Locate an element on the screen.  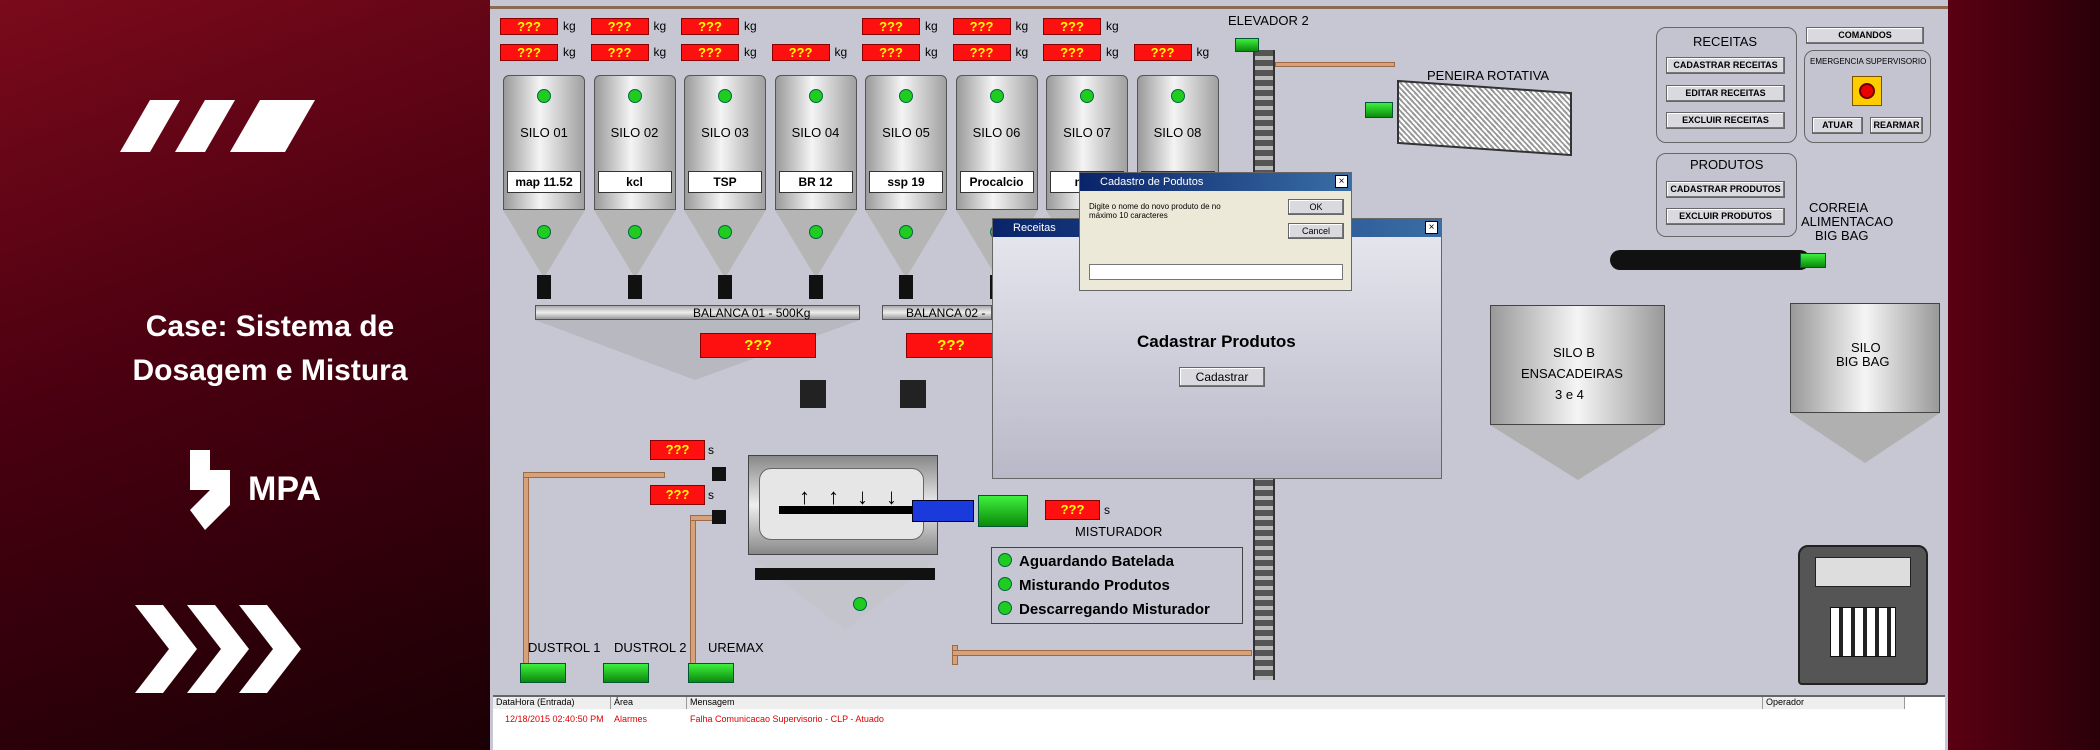
peneira-motor is located at coordinates (1379, 110).